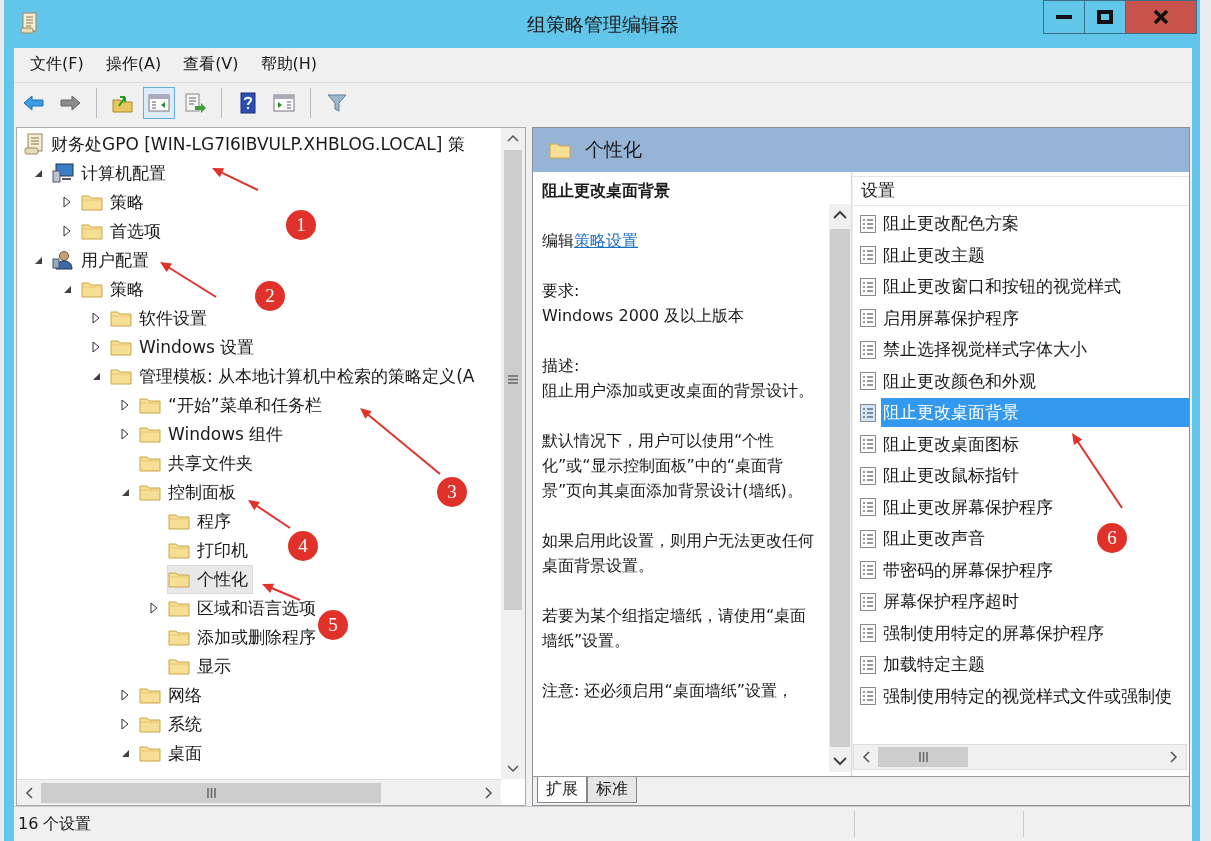 The width and height of the screenshot is (1211, 841). What do you see at coordinates (102, 260) in the screenshot?
I see `tree-item: 用户配置` at bounding box center [102, 260].